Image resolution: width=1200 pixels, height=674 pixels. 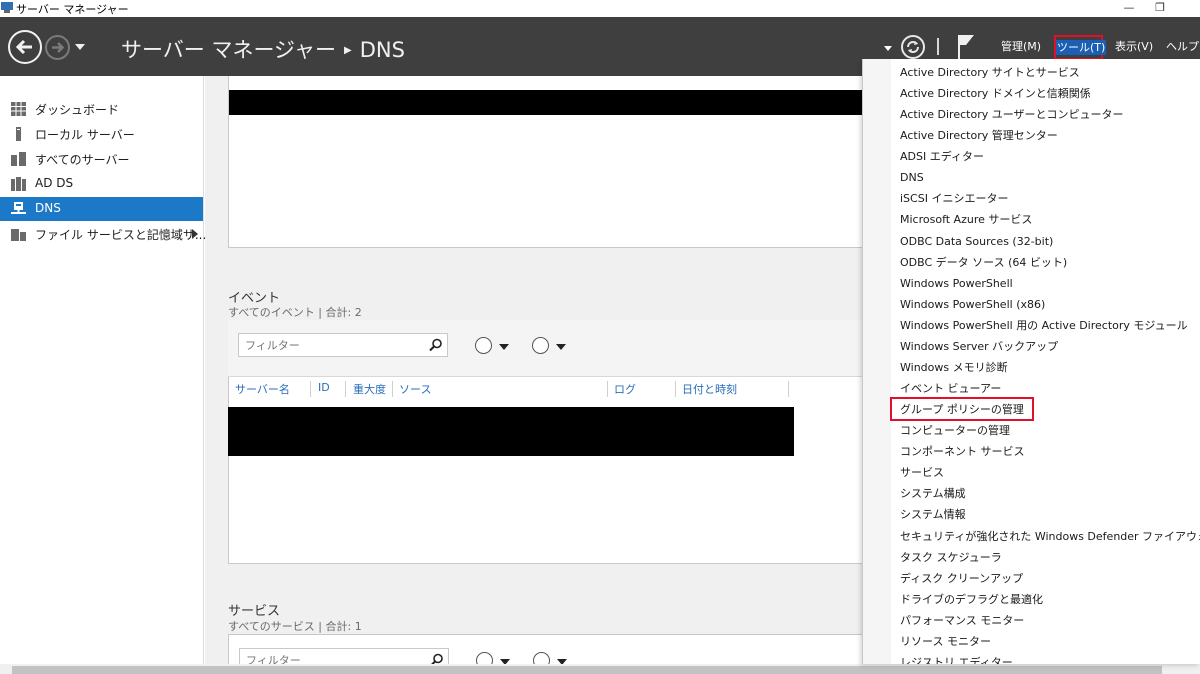 What do you see at coordinates (956, 284) in the screenshot?
I see `tools-menu-item: Windows PowerShell` at bounding box center [956, 284].